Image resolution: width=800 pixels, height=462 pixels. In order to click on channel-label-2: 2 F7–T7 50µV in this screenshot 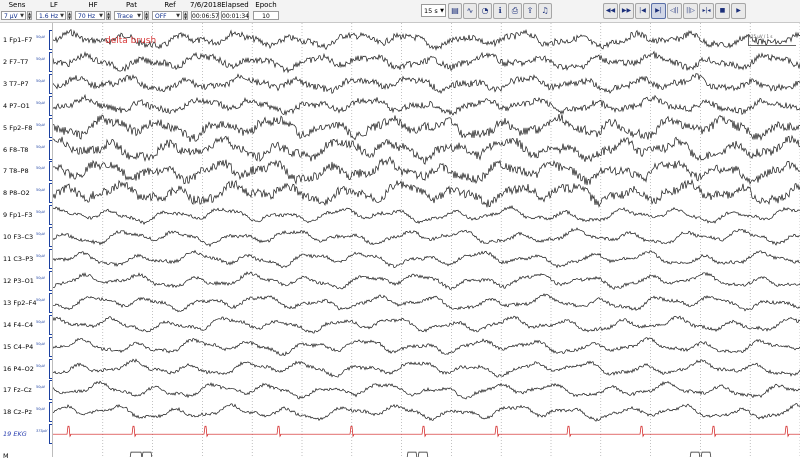, I will do `click(27, 61)`.